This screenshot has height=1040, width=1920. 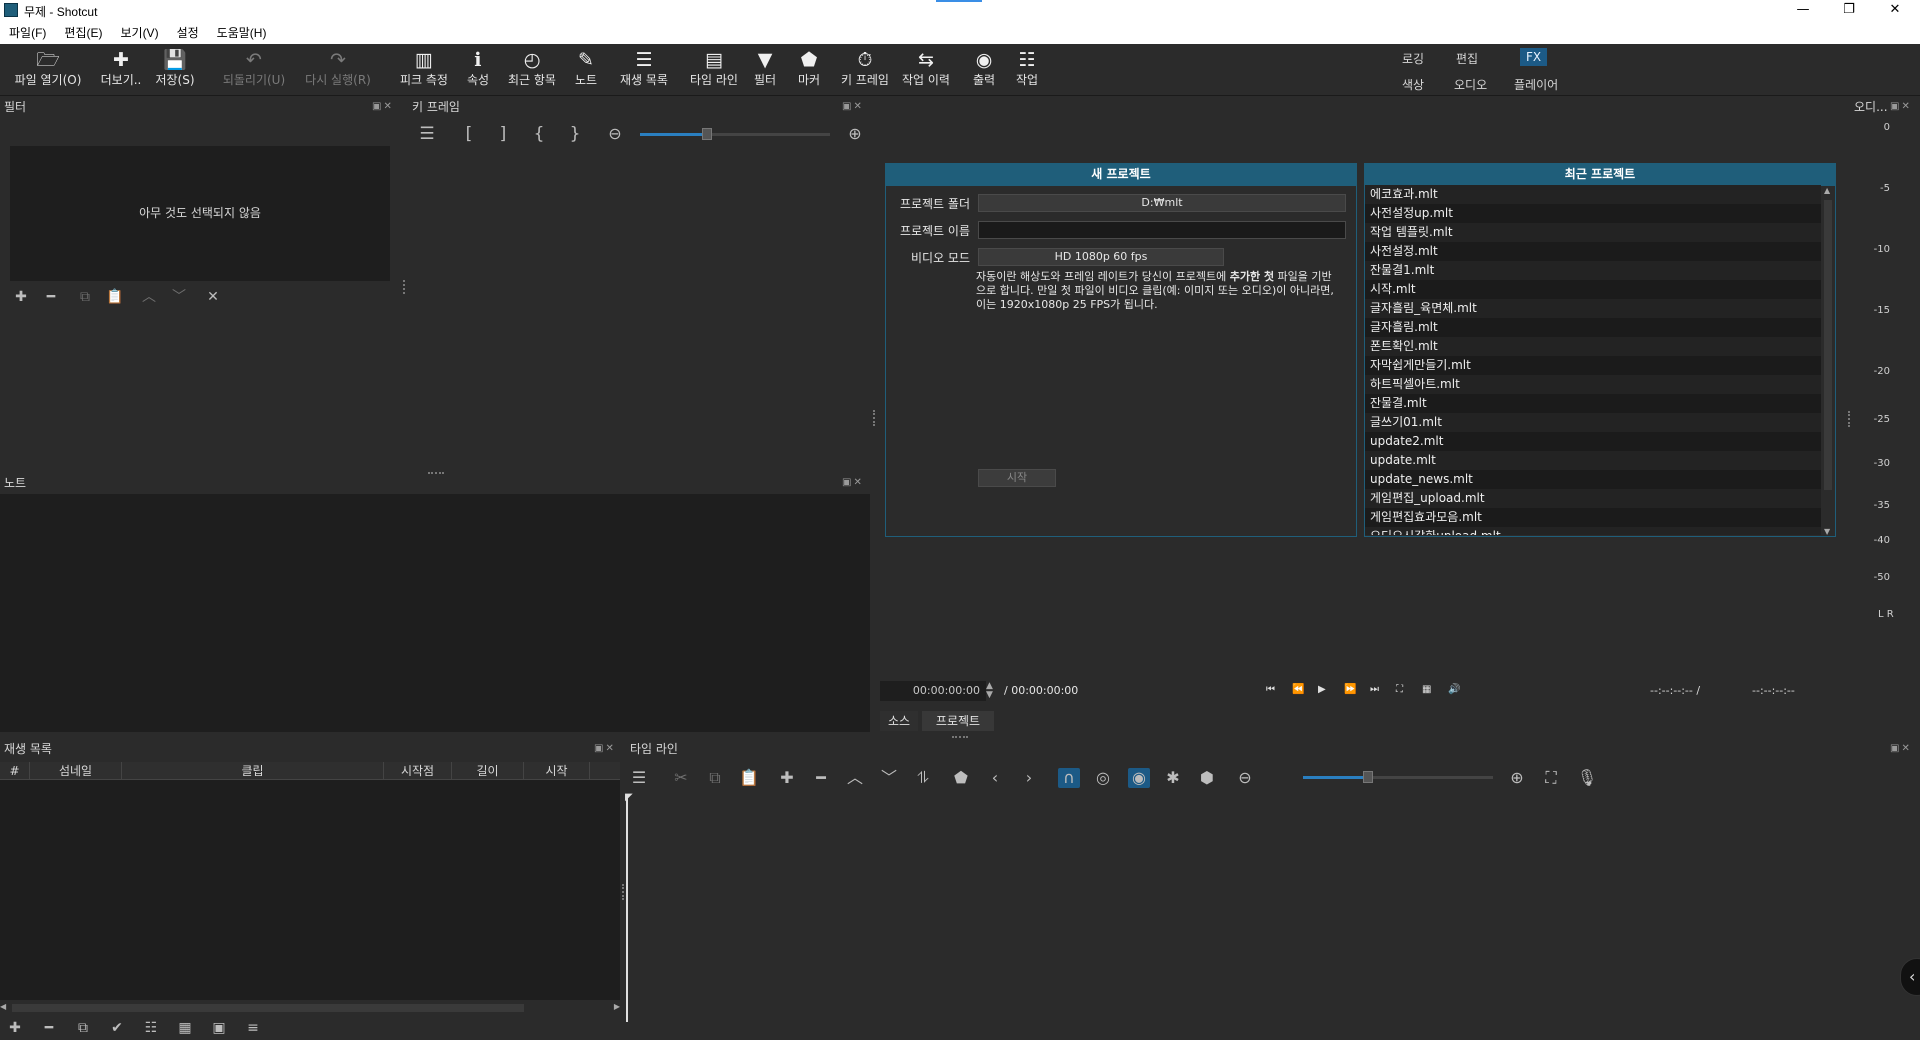 I want to click on notes-button: ✎ 노트, so click(x=586, y=71).